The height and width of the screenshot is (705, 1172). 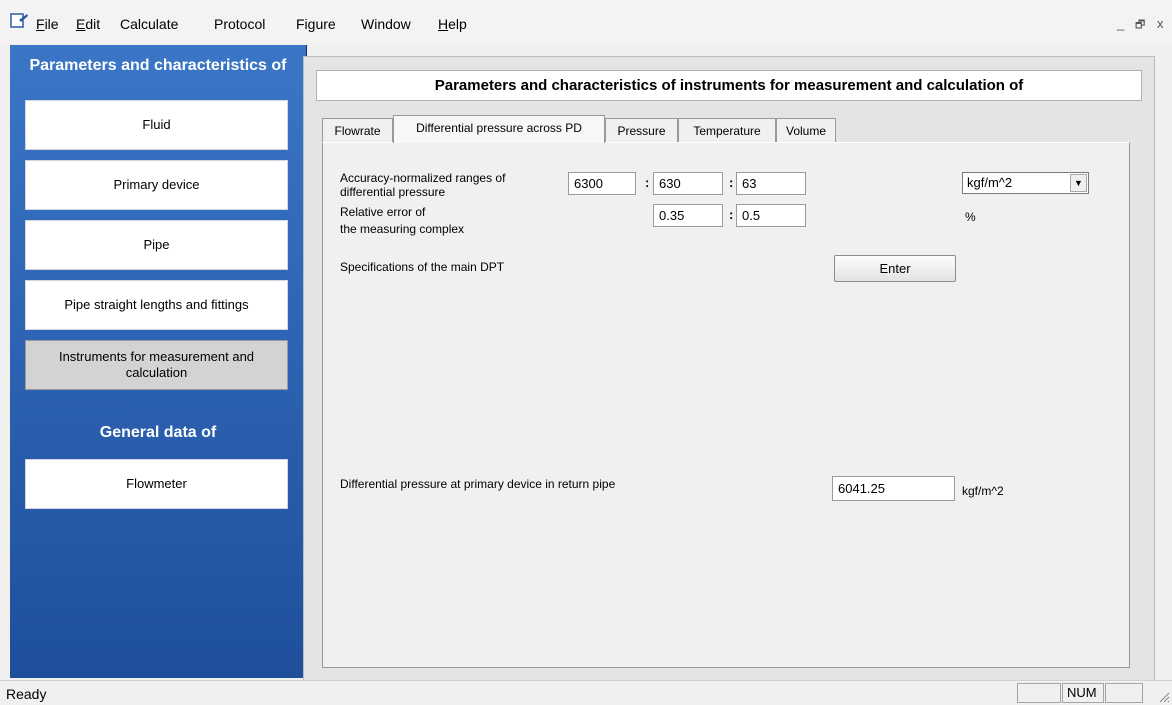 I want to click on sidebar-heading-parameters: Parameters and characteristics of, so click(x=158, y=65).